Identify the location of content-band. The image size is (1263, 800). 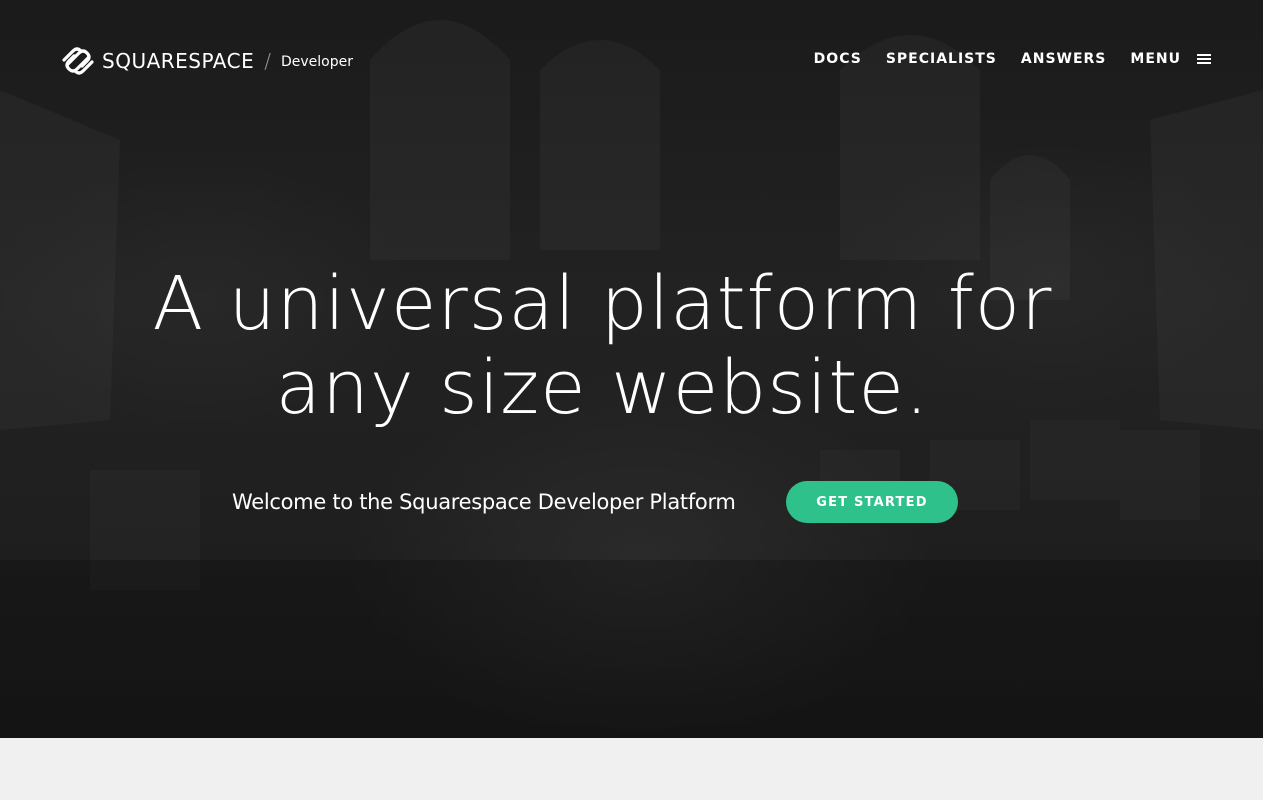
(631, 769).